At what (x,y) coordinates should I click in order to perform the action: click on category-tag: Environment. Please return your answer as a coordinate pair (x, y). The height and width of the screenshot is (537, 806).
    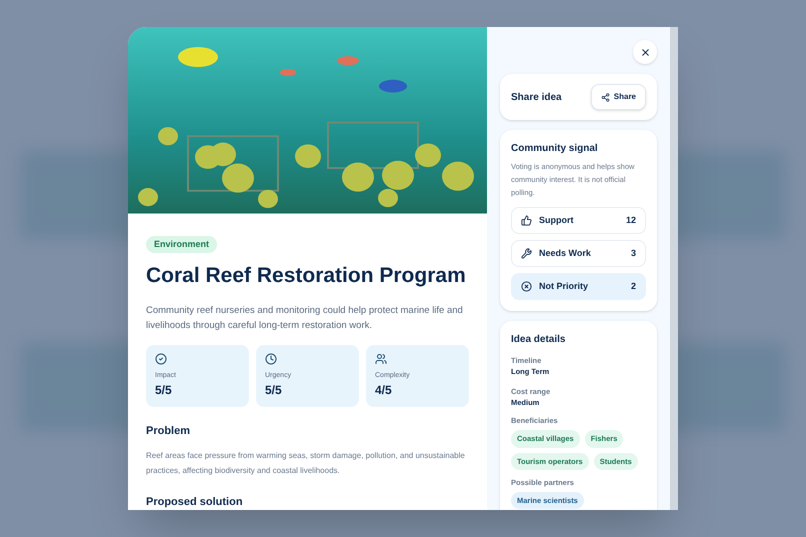
    Looking at the image, I should click on (182, 244).